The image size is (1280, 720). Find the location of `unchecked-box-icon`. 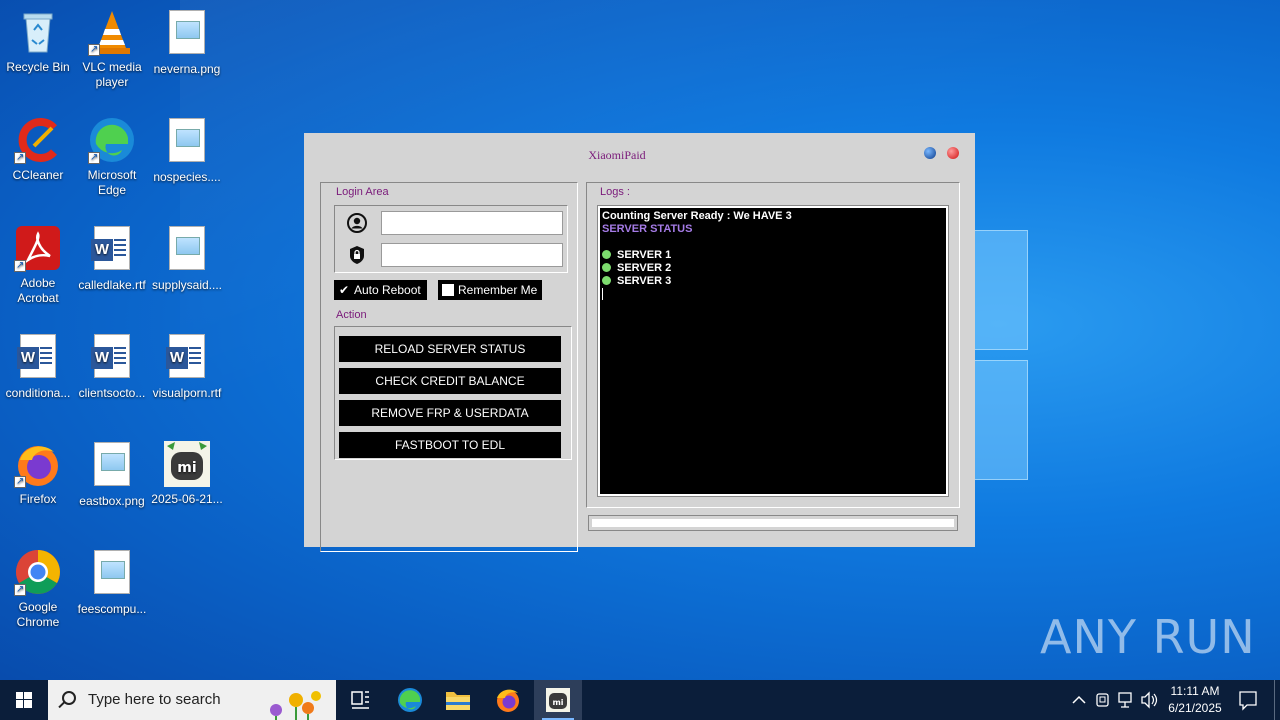

unchecked-box-icon is located at coordinates (448, 290).